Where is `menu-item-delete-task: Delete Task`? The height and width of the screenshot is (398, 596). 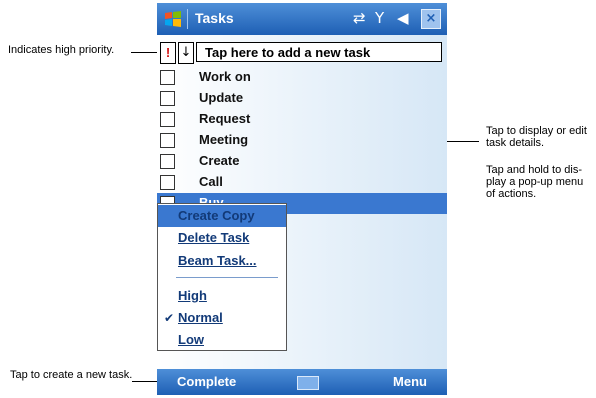
menu-item-delete-task: Delete Task is located at coordinates (213, 237).